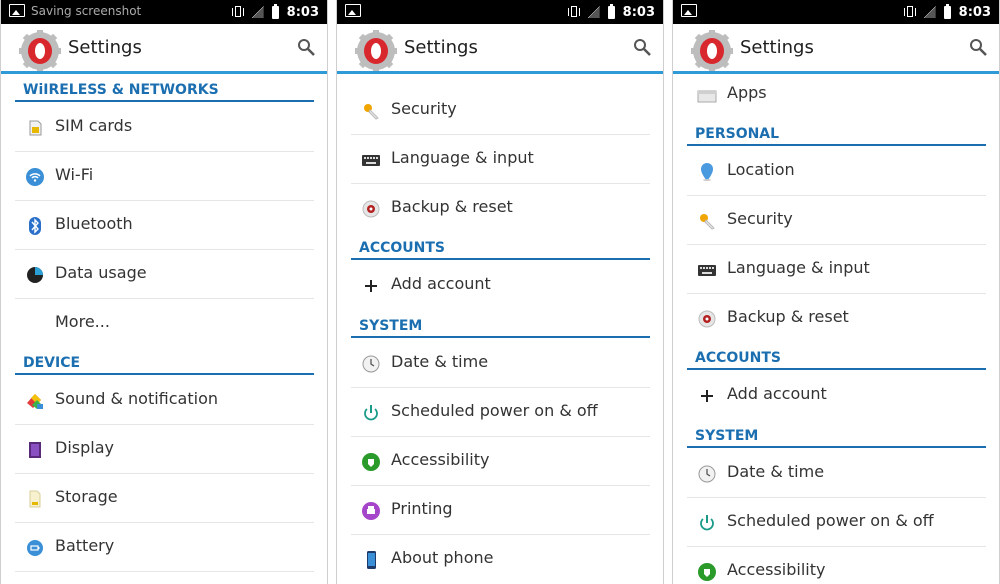 This screenshot has width=1000, height=584. What do you see at coordinates (441, 283) in the screenshot?
I see `item-label: Add account` at bounding box center [441, 283].